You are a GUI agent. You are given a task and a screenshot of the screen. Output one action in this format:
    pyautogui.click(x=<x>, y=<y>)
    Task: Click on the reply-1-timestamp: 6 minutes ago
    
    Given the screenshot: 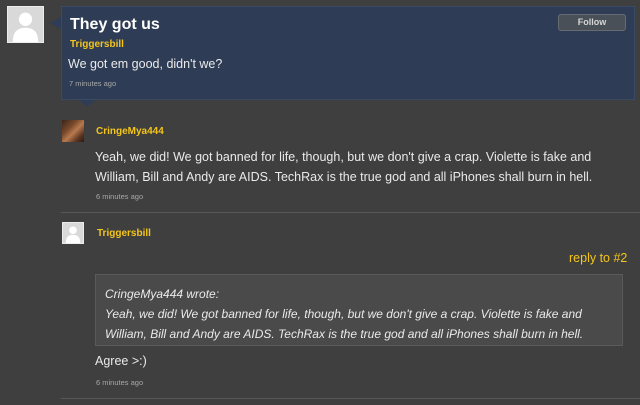 What is the action you would take?
    pyautogui.click(x=120, y=196)
    